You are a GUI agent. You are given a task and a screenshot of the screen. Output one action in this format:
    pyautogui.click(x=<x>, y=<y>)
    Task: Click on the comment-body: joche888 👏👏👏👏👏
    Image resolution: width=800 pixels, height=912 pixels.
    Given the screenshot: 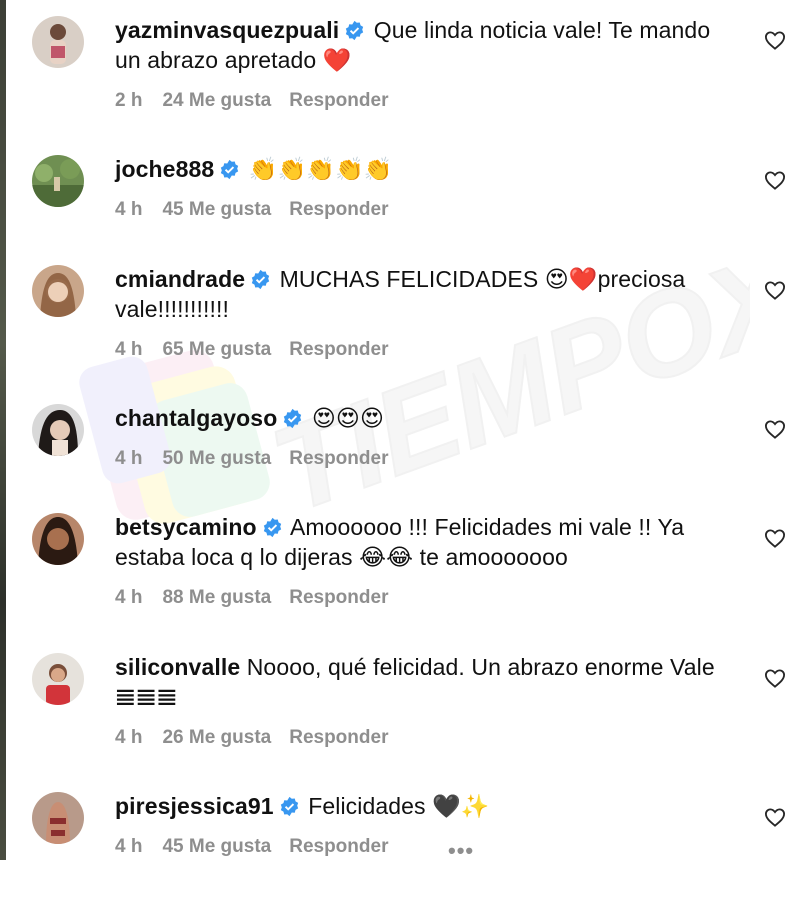 What is the action you would take?
    pyautogui.click(x=425, y=169)
    